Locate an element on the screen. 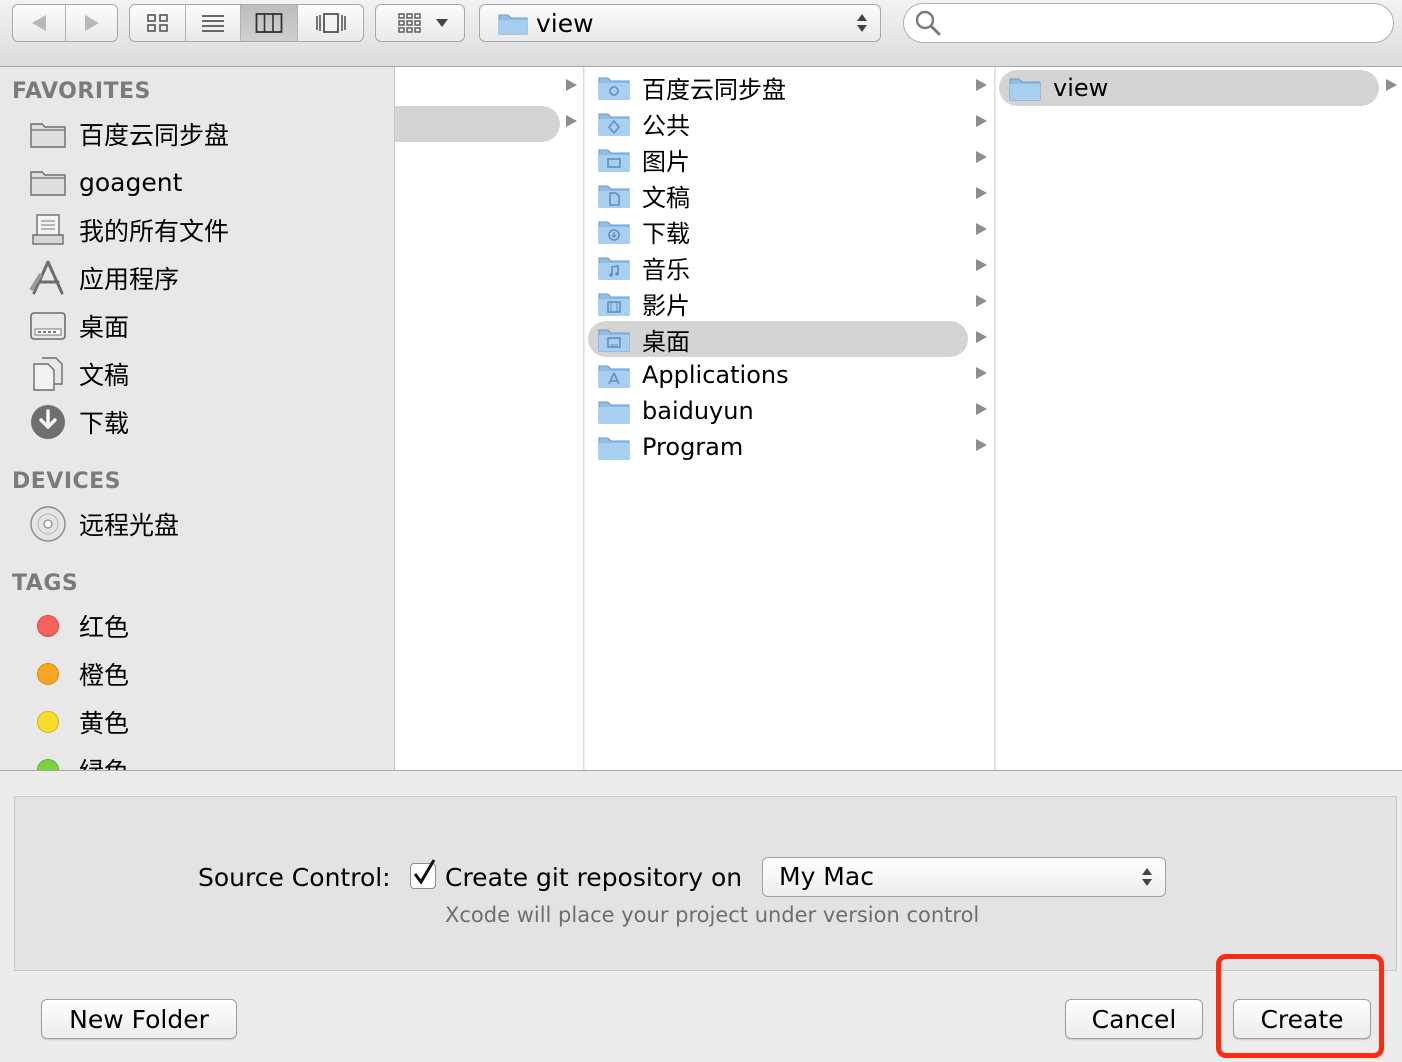 This screenshot has width=1402, height=1062. list-item: Program is located at coordinates (670, 447).